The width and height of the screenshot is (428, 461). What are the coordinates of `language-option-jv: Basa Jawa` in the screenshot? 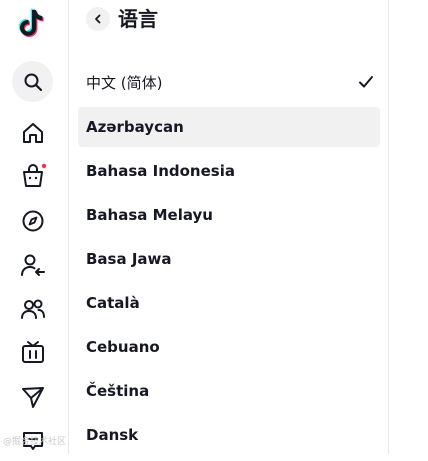 It's located at (229, 259).